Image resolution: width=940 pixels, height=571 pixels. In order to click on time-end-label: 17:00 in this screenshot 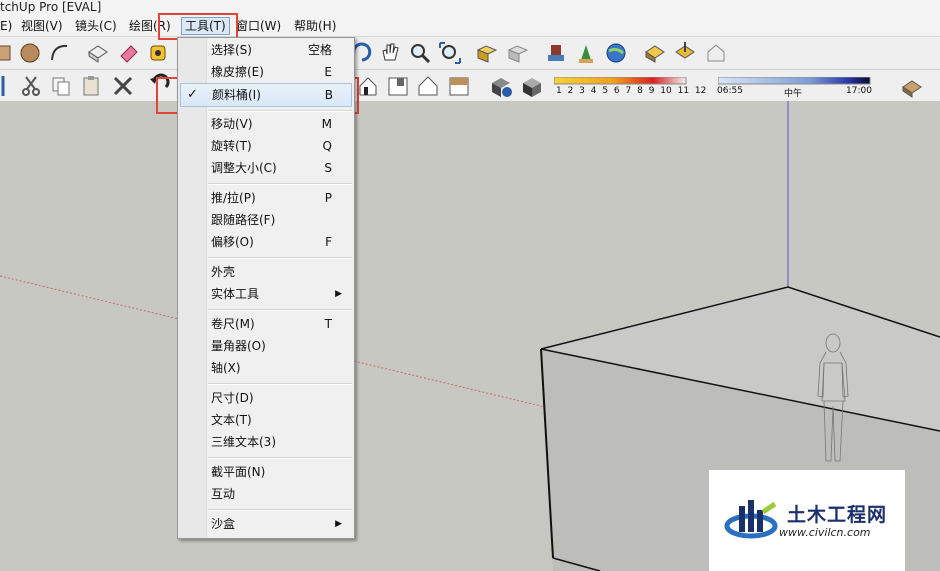, I will do `click(859, 91)`.